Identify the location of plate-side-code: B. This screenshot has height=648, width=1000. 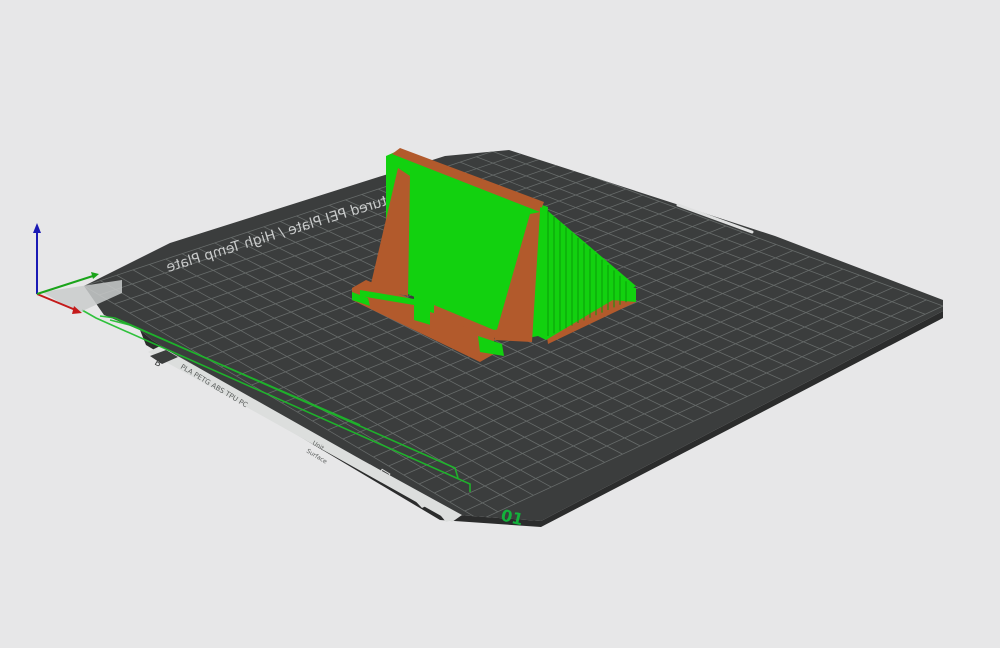
(157, 364).